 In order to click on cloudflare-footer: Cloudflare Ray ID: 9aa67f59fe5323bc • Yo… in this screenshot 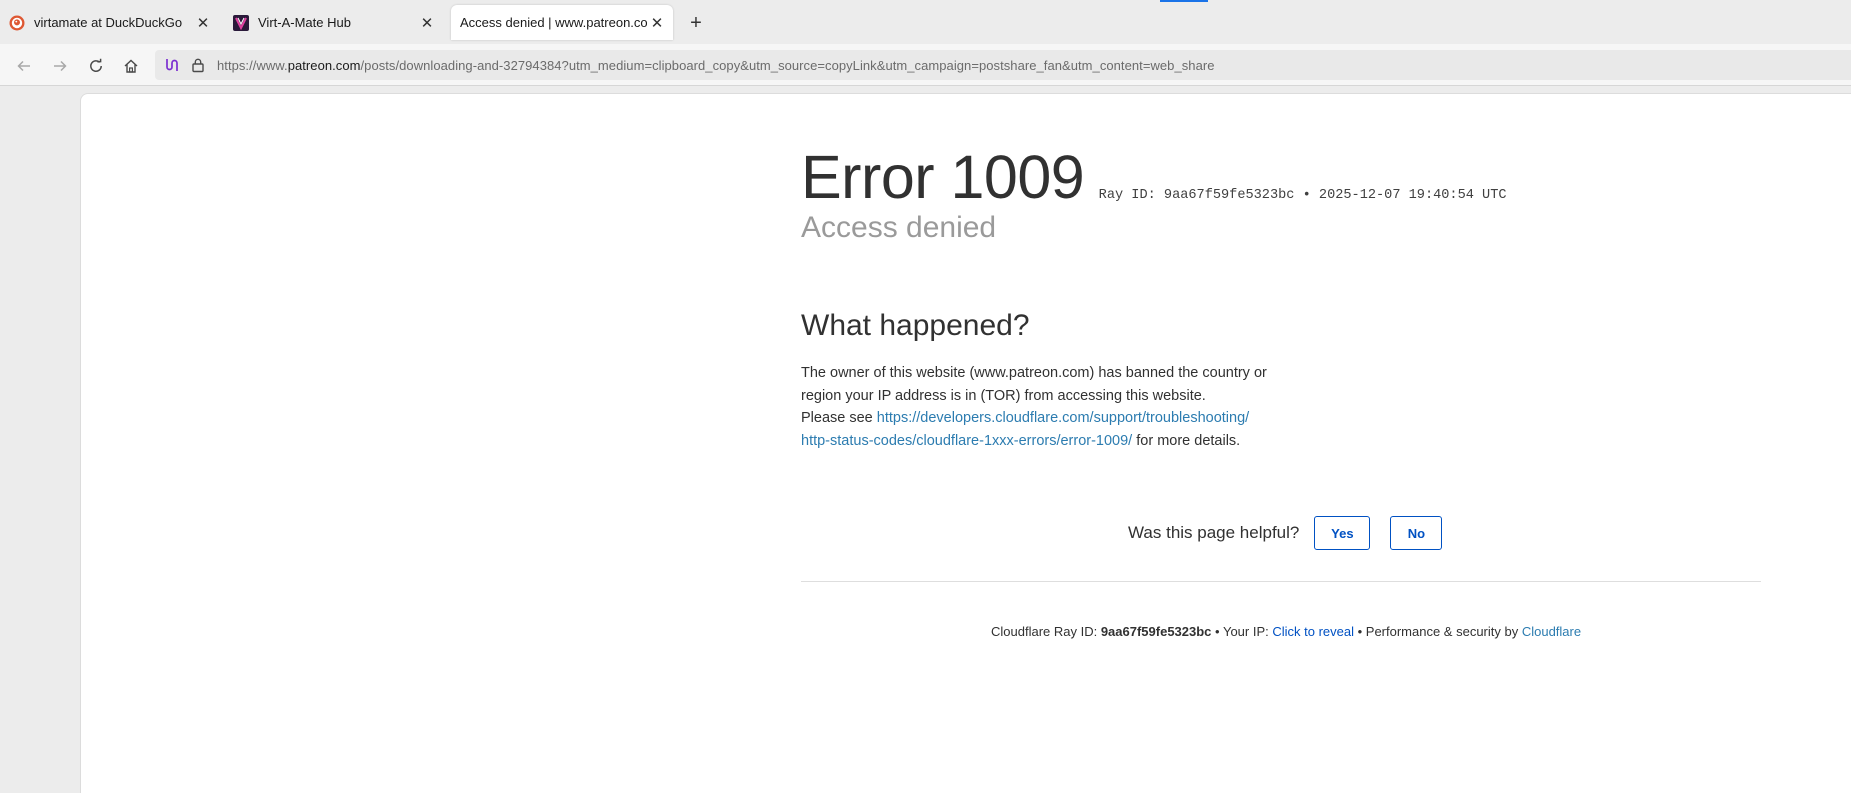, I will do `click(1286, 631)`.